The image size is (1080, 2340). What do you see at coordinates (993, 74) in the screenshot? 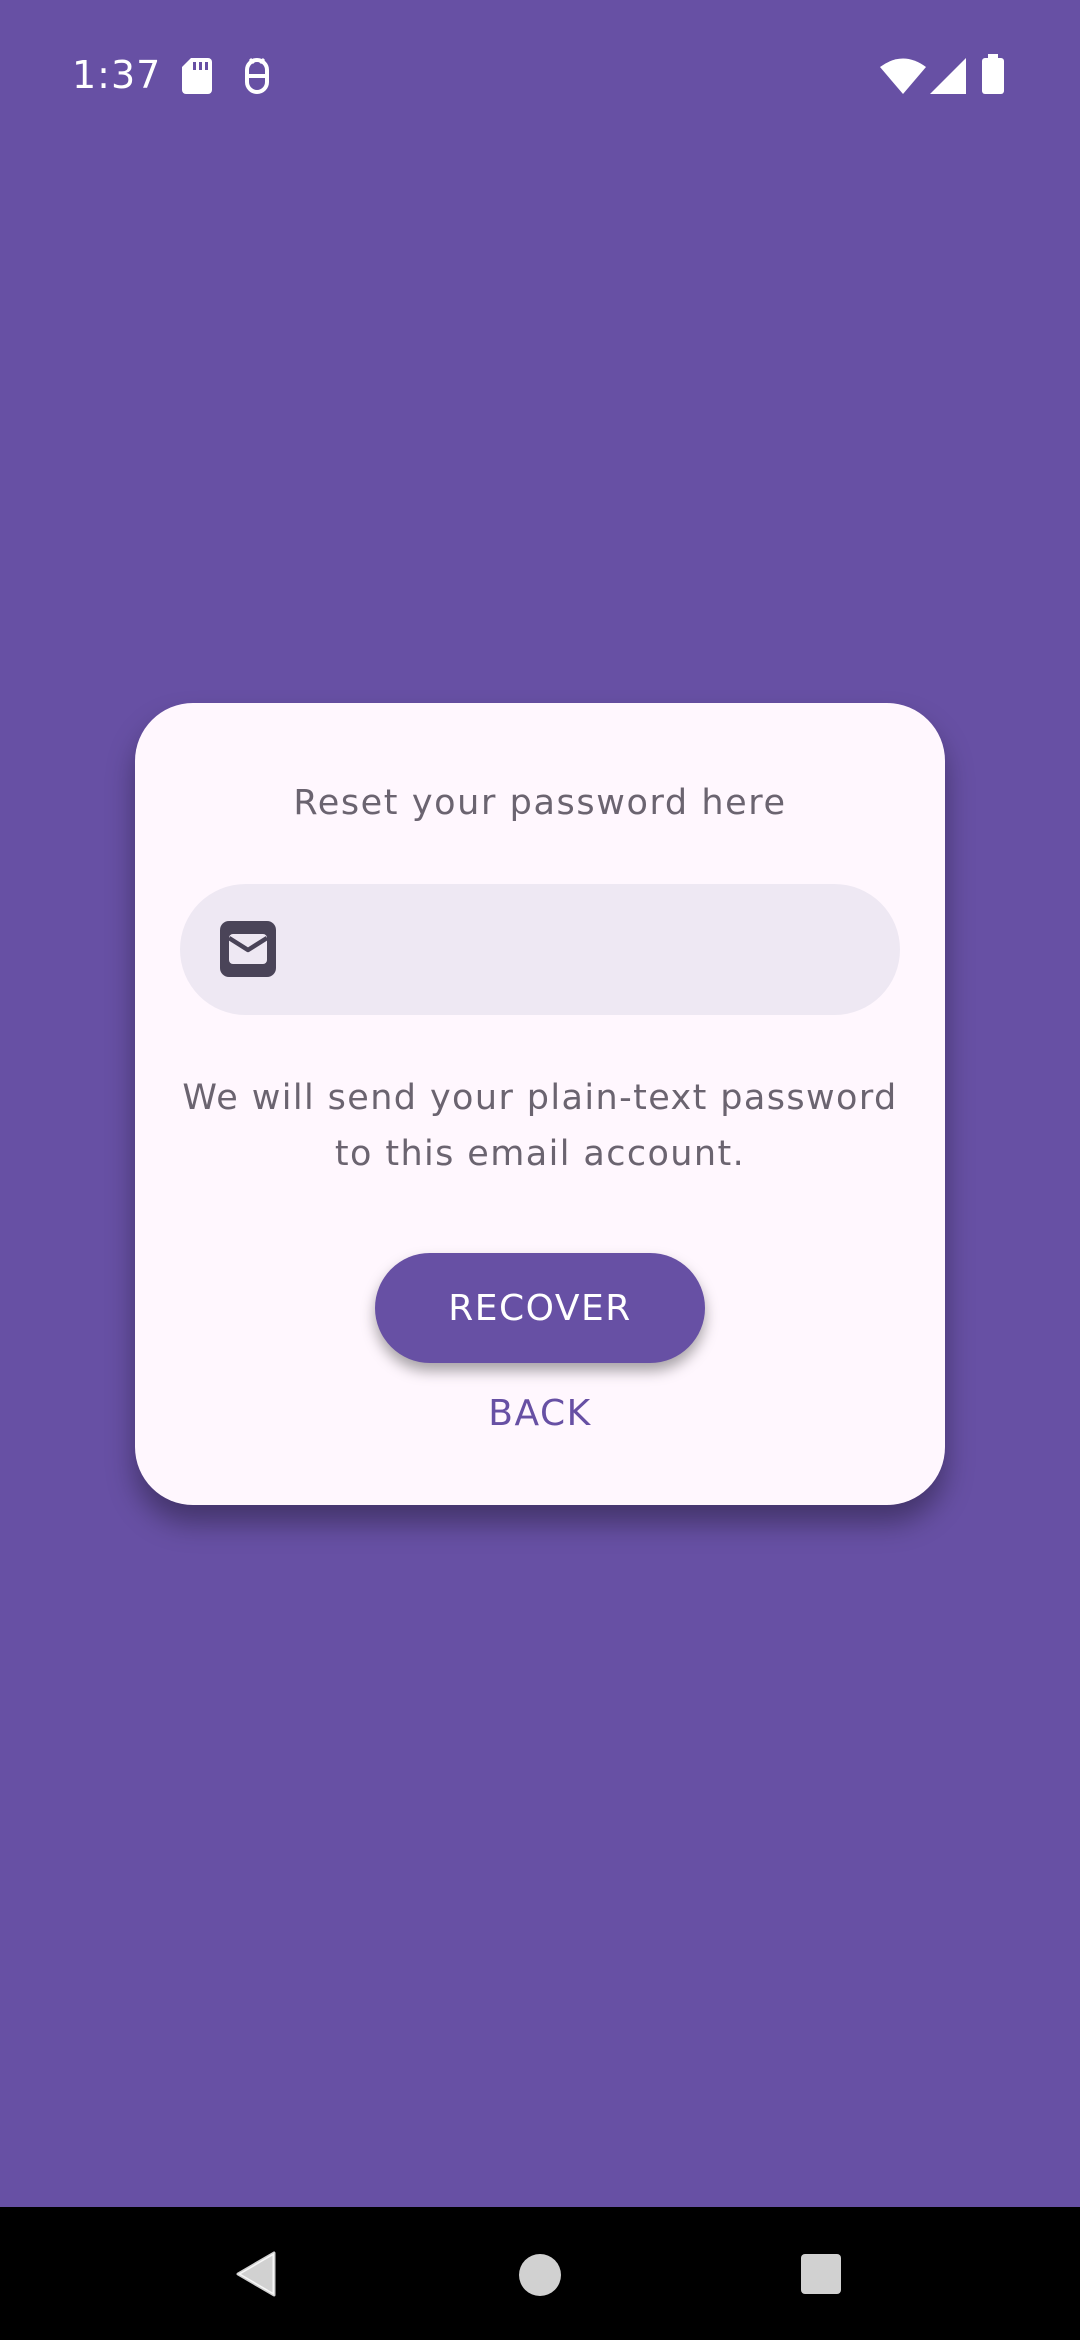
I see `battery-icon` at bounding box center [993, 74].